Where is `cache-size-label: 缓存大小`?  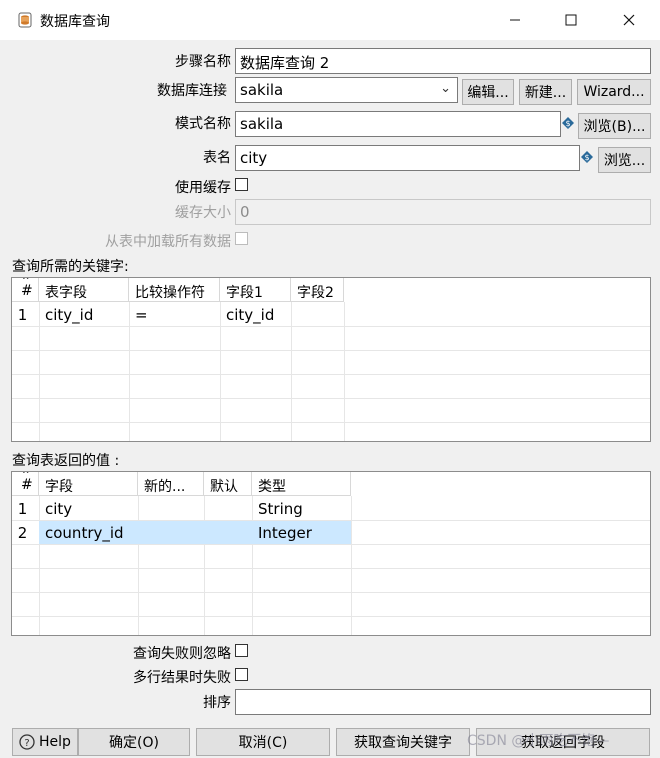 cache-size-label: 缓存大小 is located at coordinates (203, 213).